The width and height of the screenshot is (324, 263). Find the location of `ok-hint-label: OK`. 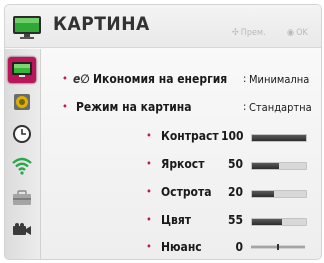

ok-hint-label: OK is located at coordinates (302, 33).